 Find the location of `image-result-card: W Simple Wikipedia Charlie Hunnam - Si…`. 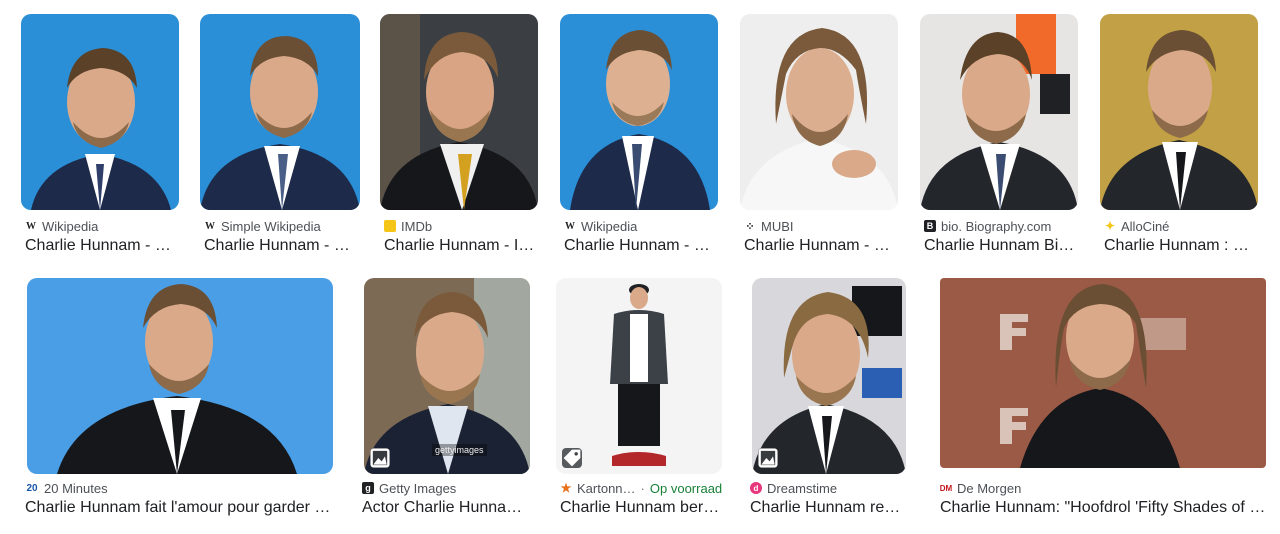

image-result-card: W Simple Wikipedia Charlie Hunnam - Si… is located at coordinates (281, 136).